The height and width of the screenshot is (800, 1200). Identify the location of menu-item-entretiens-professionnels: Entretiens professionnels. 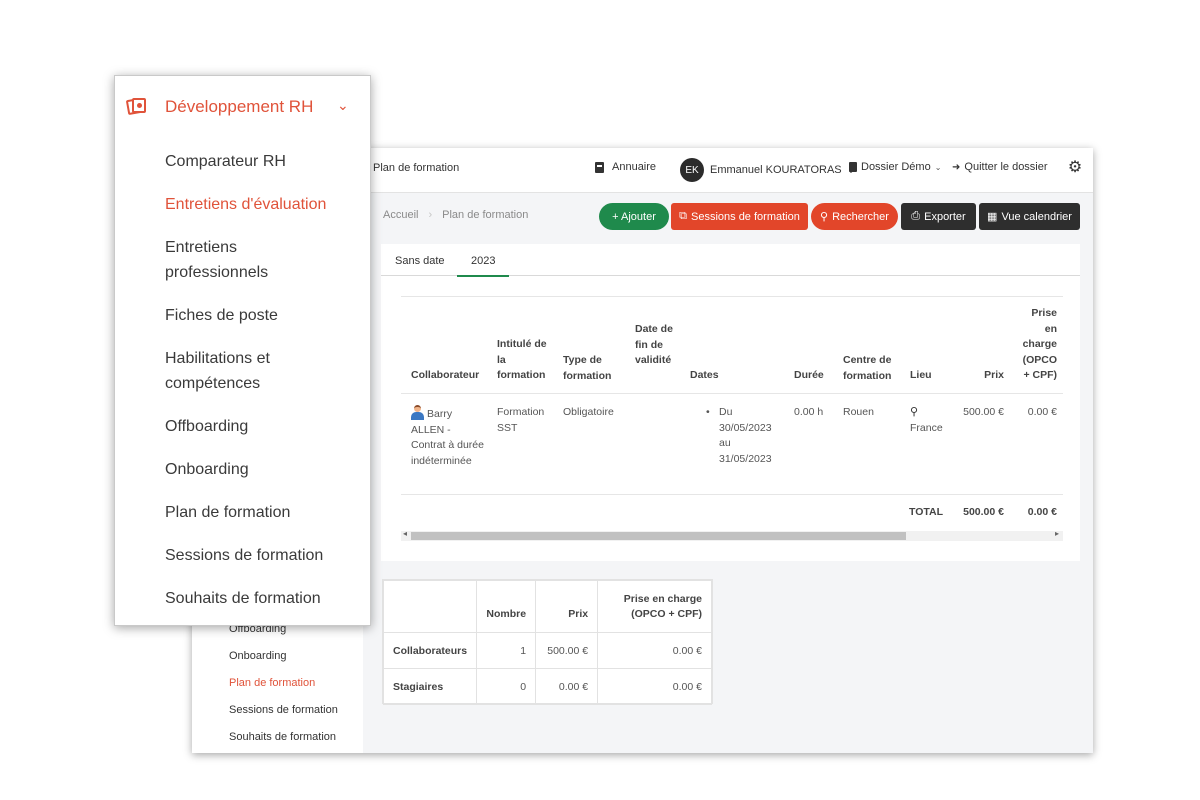
(240, 260).